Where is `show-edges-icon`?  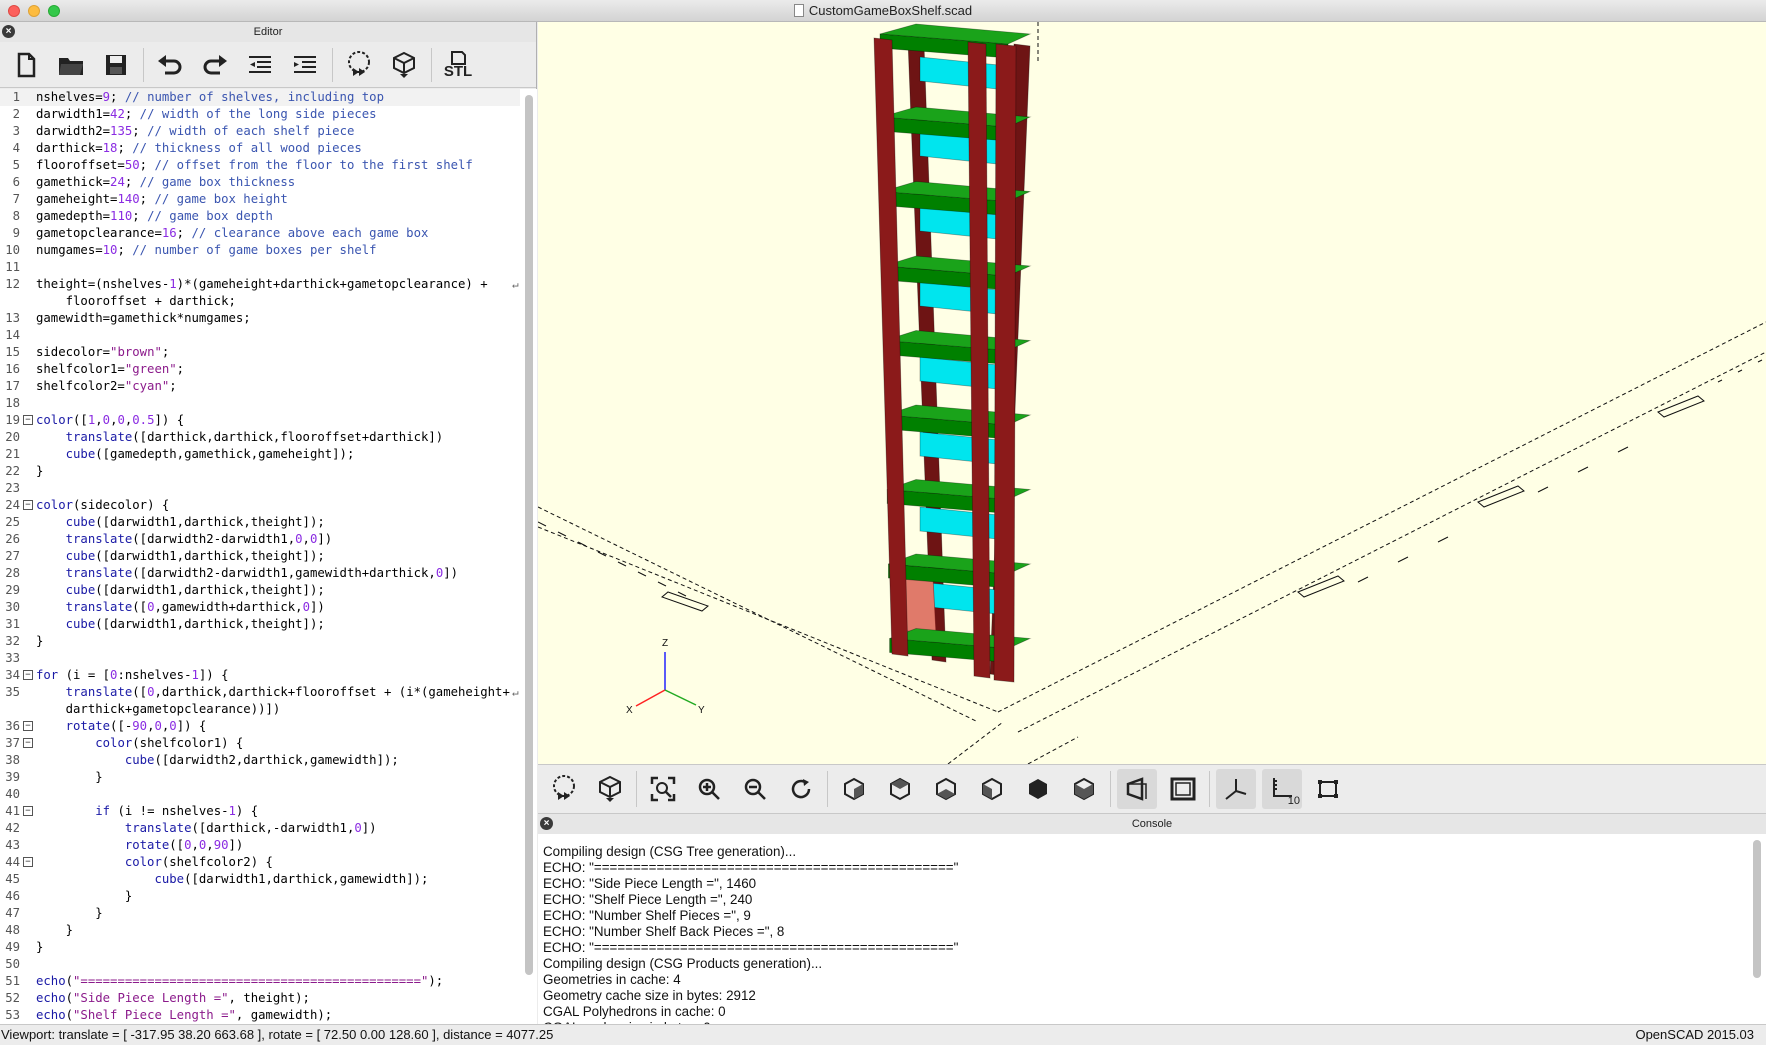
show-edges-icon is located at coordinates (1328, 789).